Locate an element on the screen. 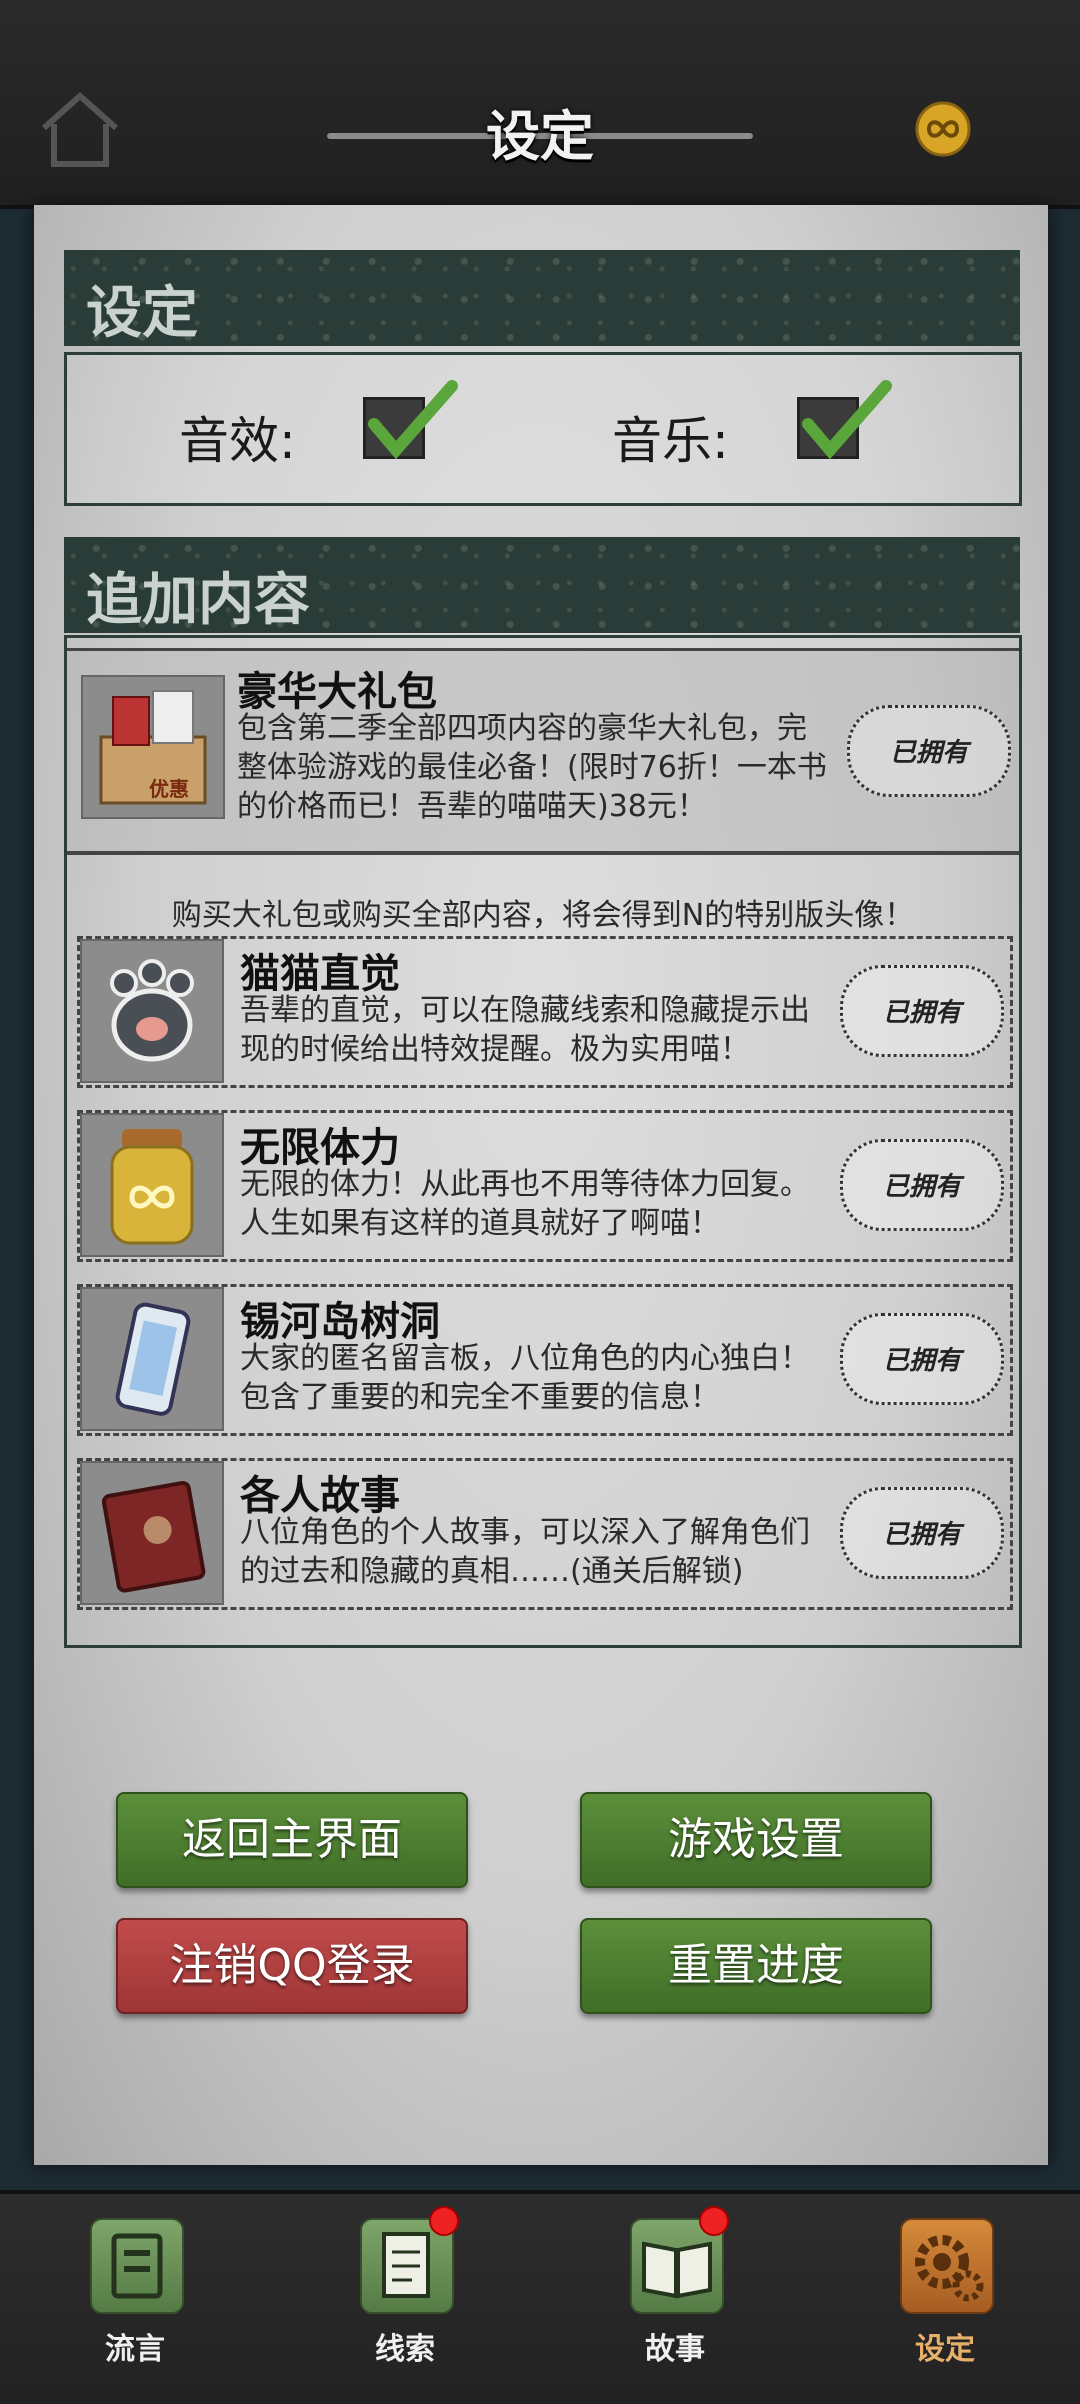 This screenshot has height=2404, width=1080. bundle-thumb-label: 优惠 is located at coordinates (169, 789).